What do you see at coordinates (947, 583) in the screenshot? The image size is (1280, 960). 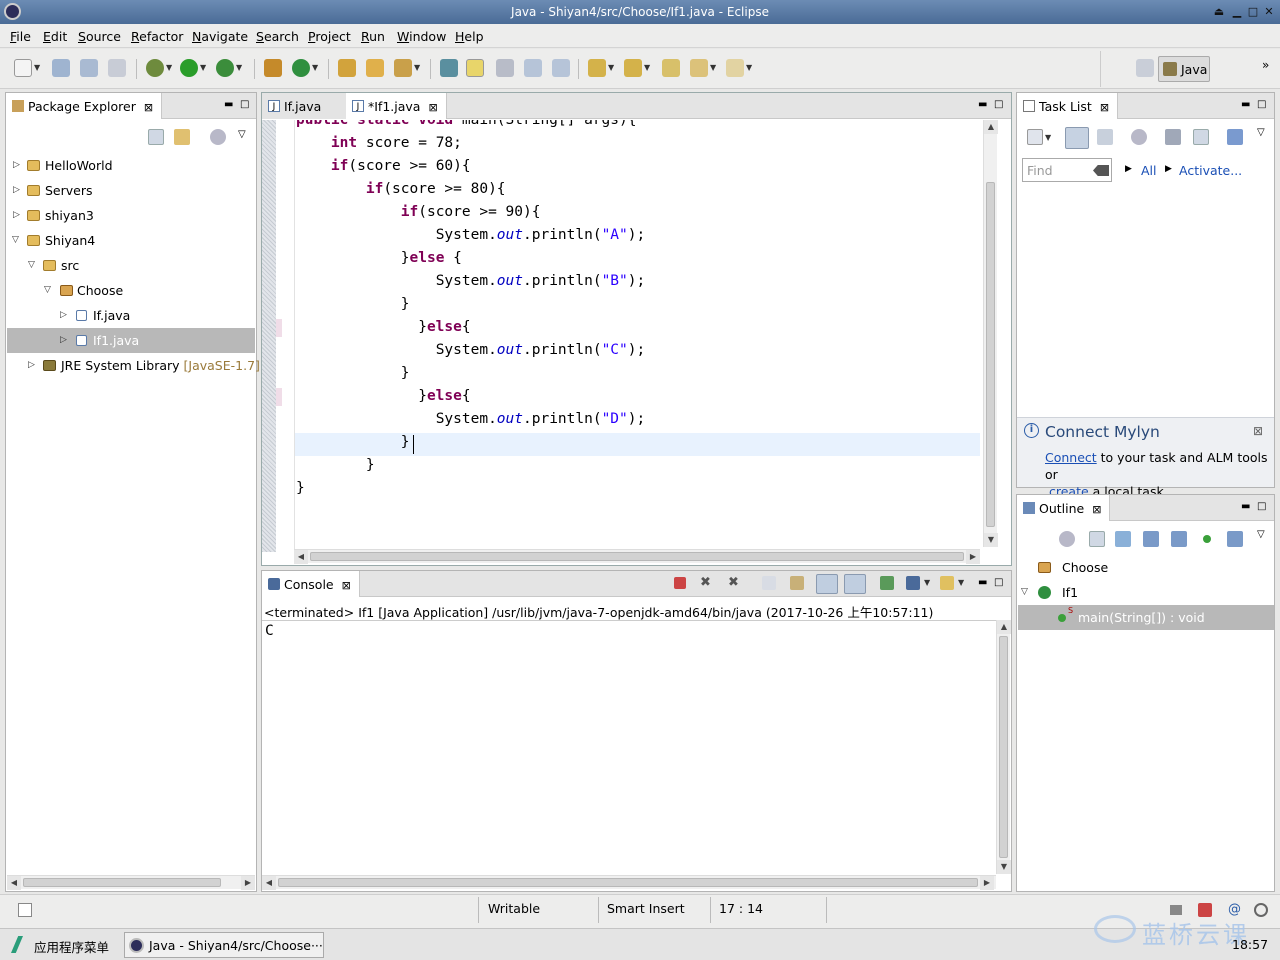 I see `open-console-icon` at bounding box center [947, 583].